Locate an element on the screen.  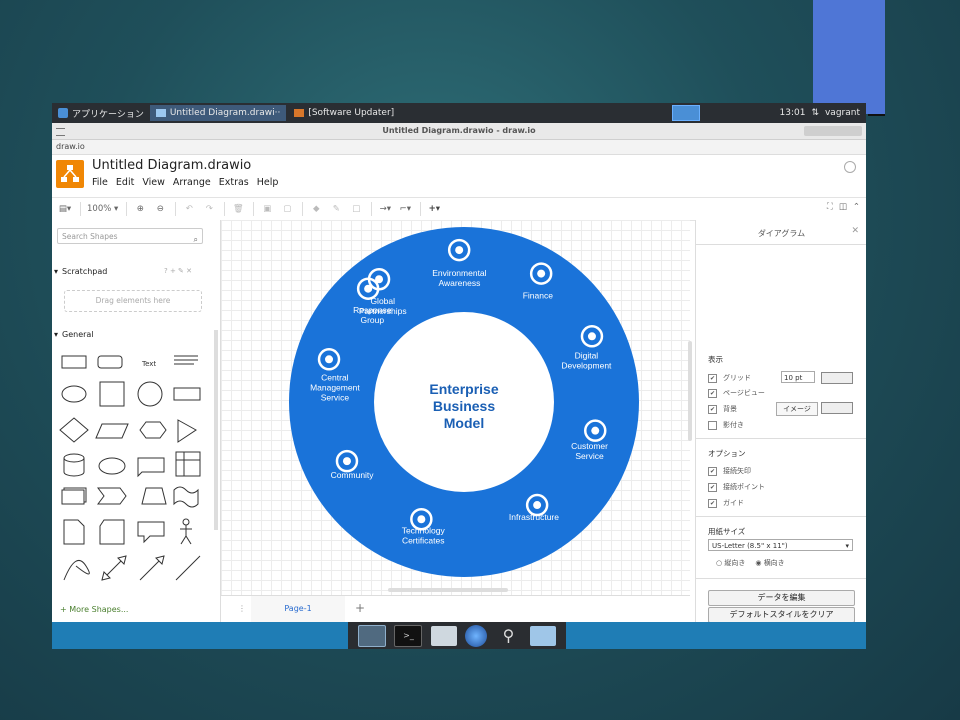
view-panels-icon: ▤▾ is located at coordinates (65, 209).